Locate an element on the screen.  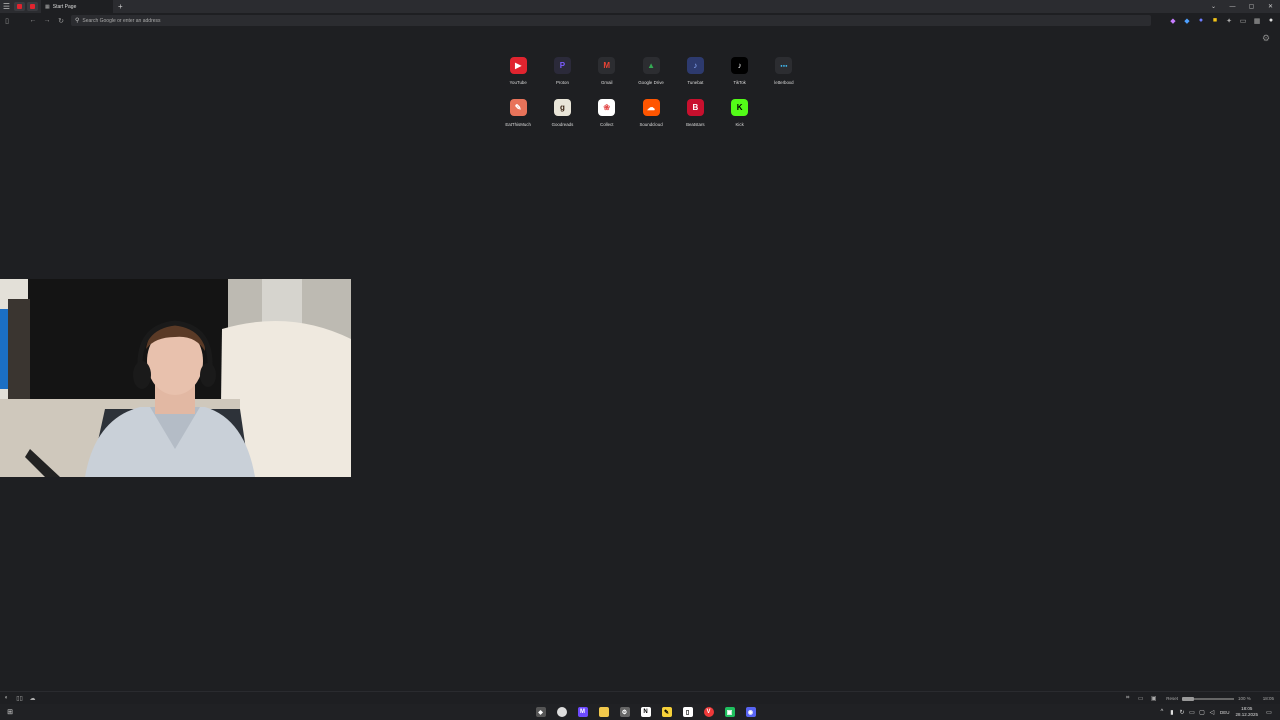
webcam-image is located at coordinates (175, 378).